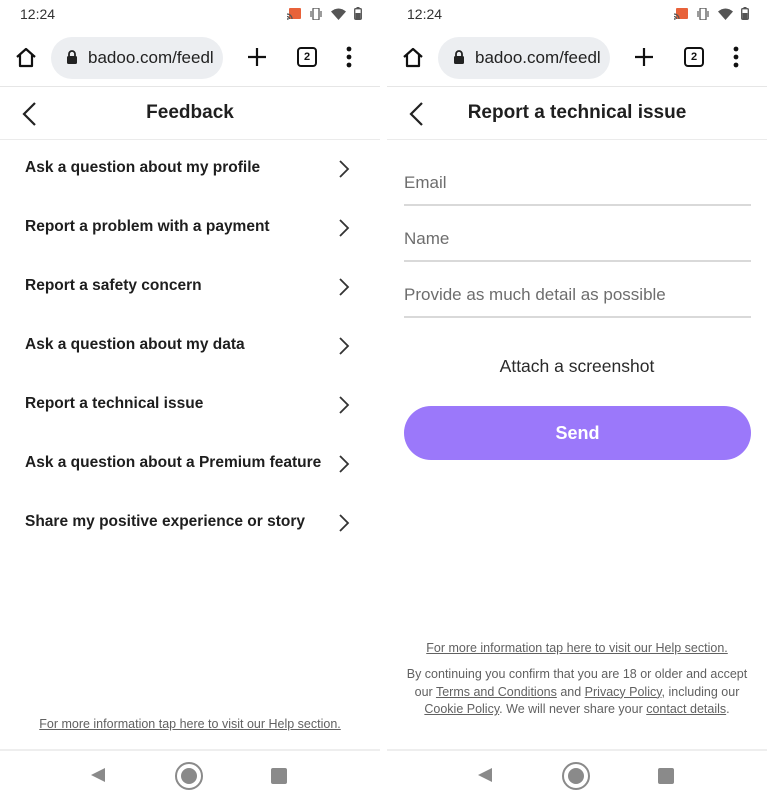 This screenshot has height=800, width=767. What do you see at coordinates (135, 344) in the screenshot?
I see `list-item-label: Ask a question about my data` at bounding box center [135, 344].